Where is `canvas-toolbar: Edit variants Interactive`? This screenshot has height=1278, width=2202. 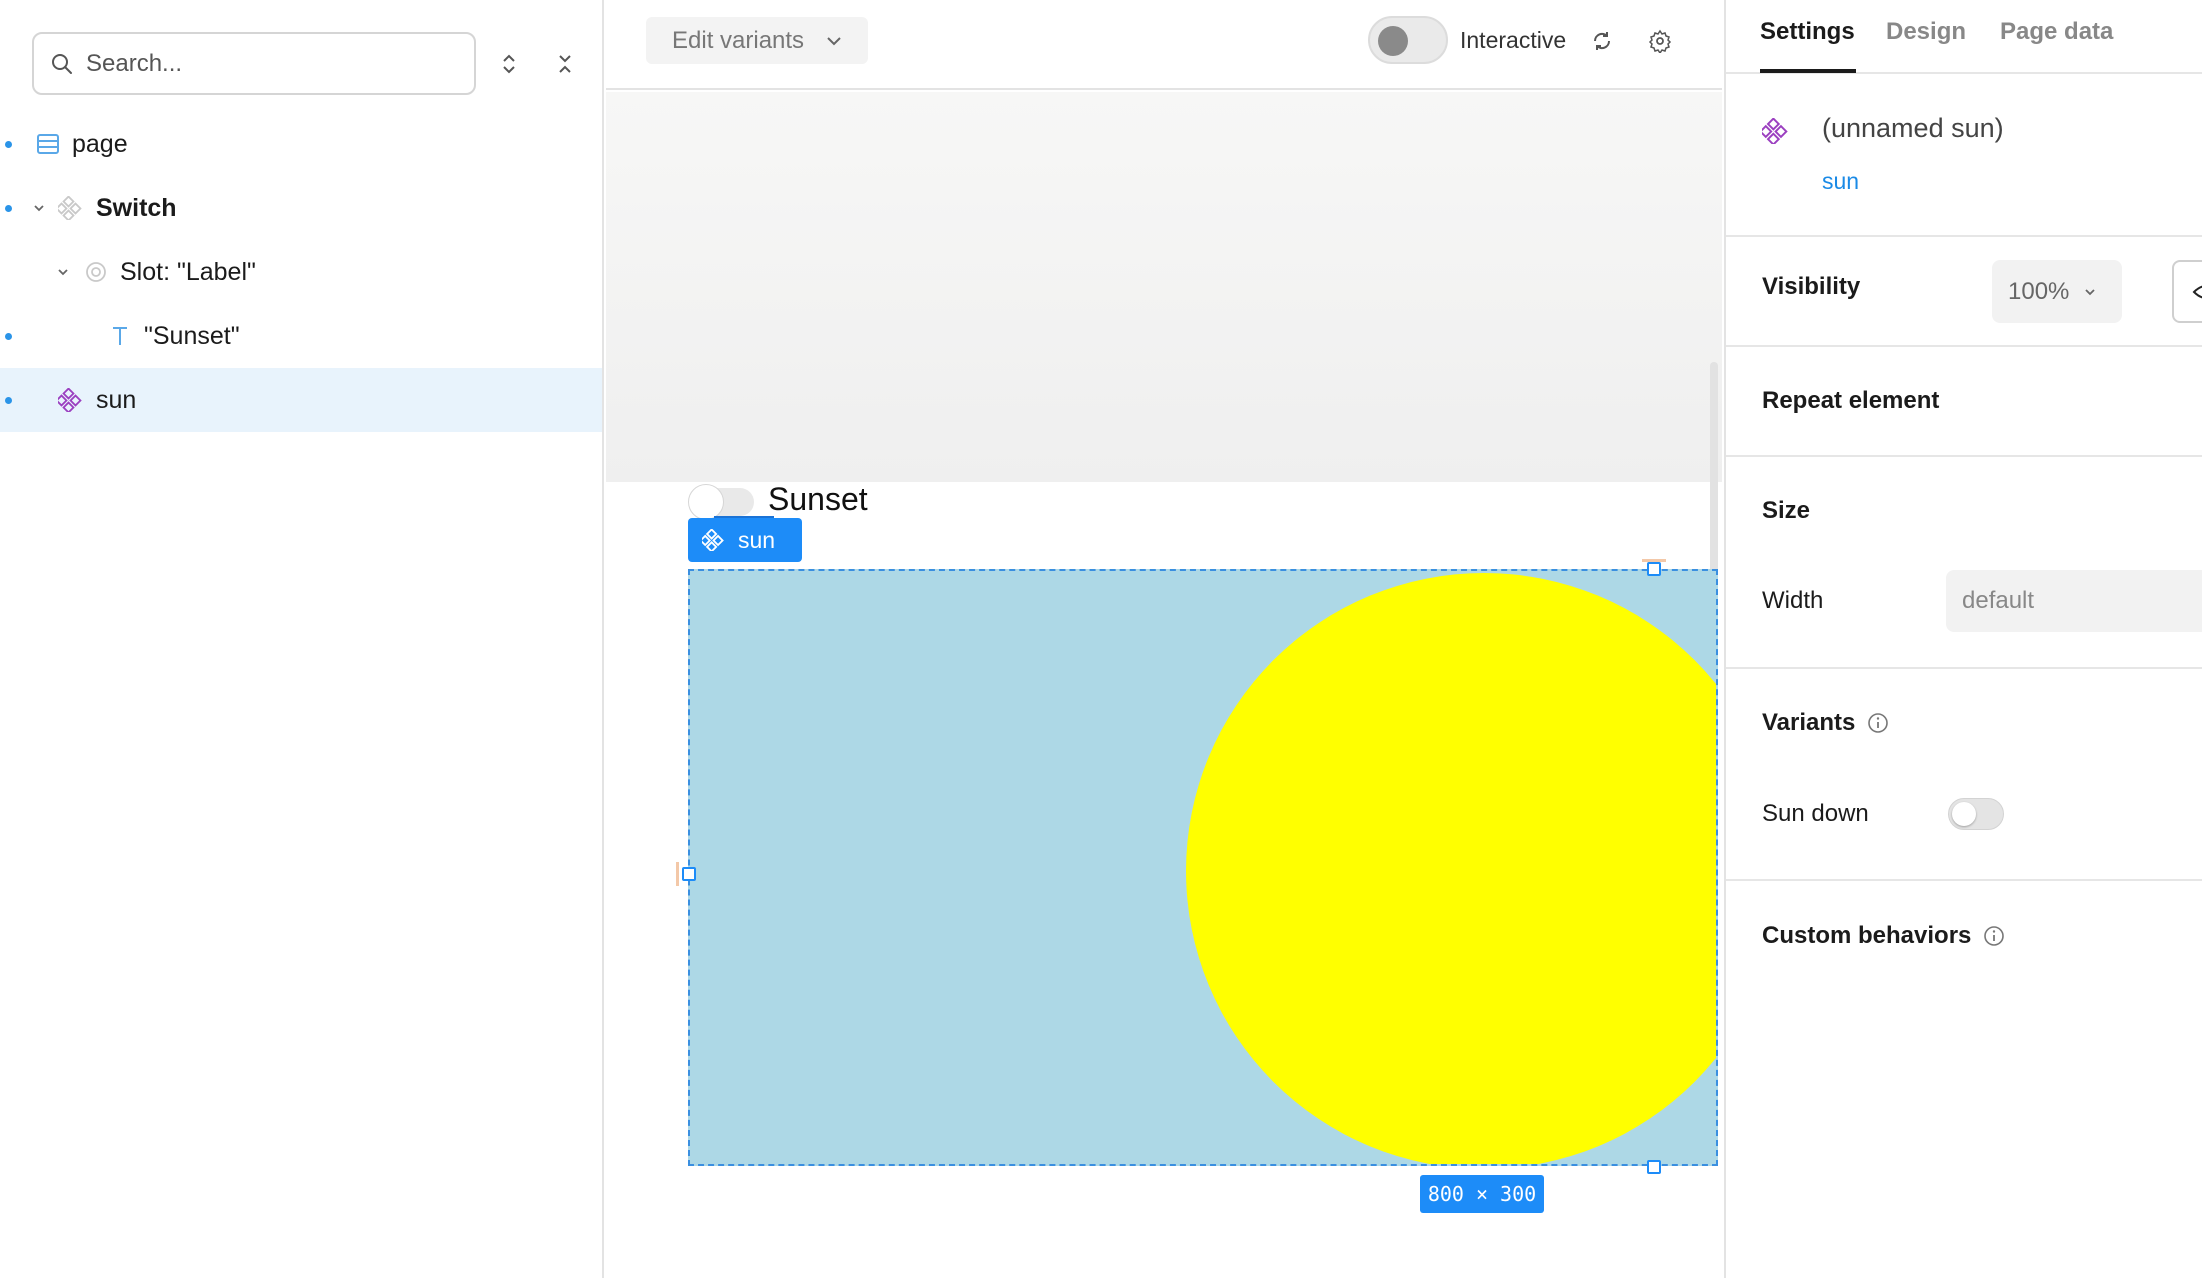
canvas-toolbar: Edit variants Interactive is located at coordinates (1164, 45).